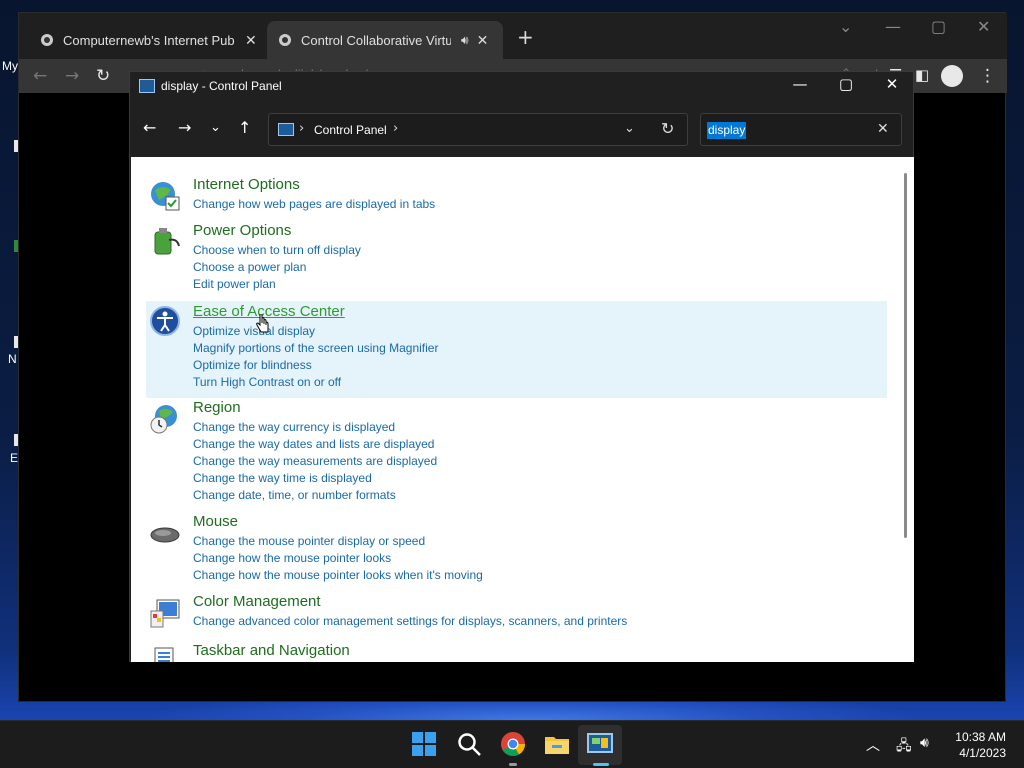 The image size is (1024, 768). I want to click on chrome-icon, so click(513, 744).